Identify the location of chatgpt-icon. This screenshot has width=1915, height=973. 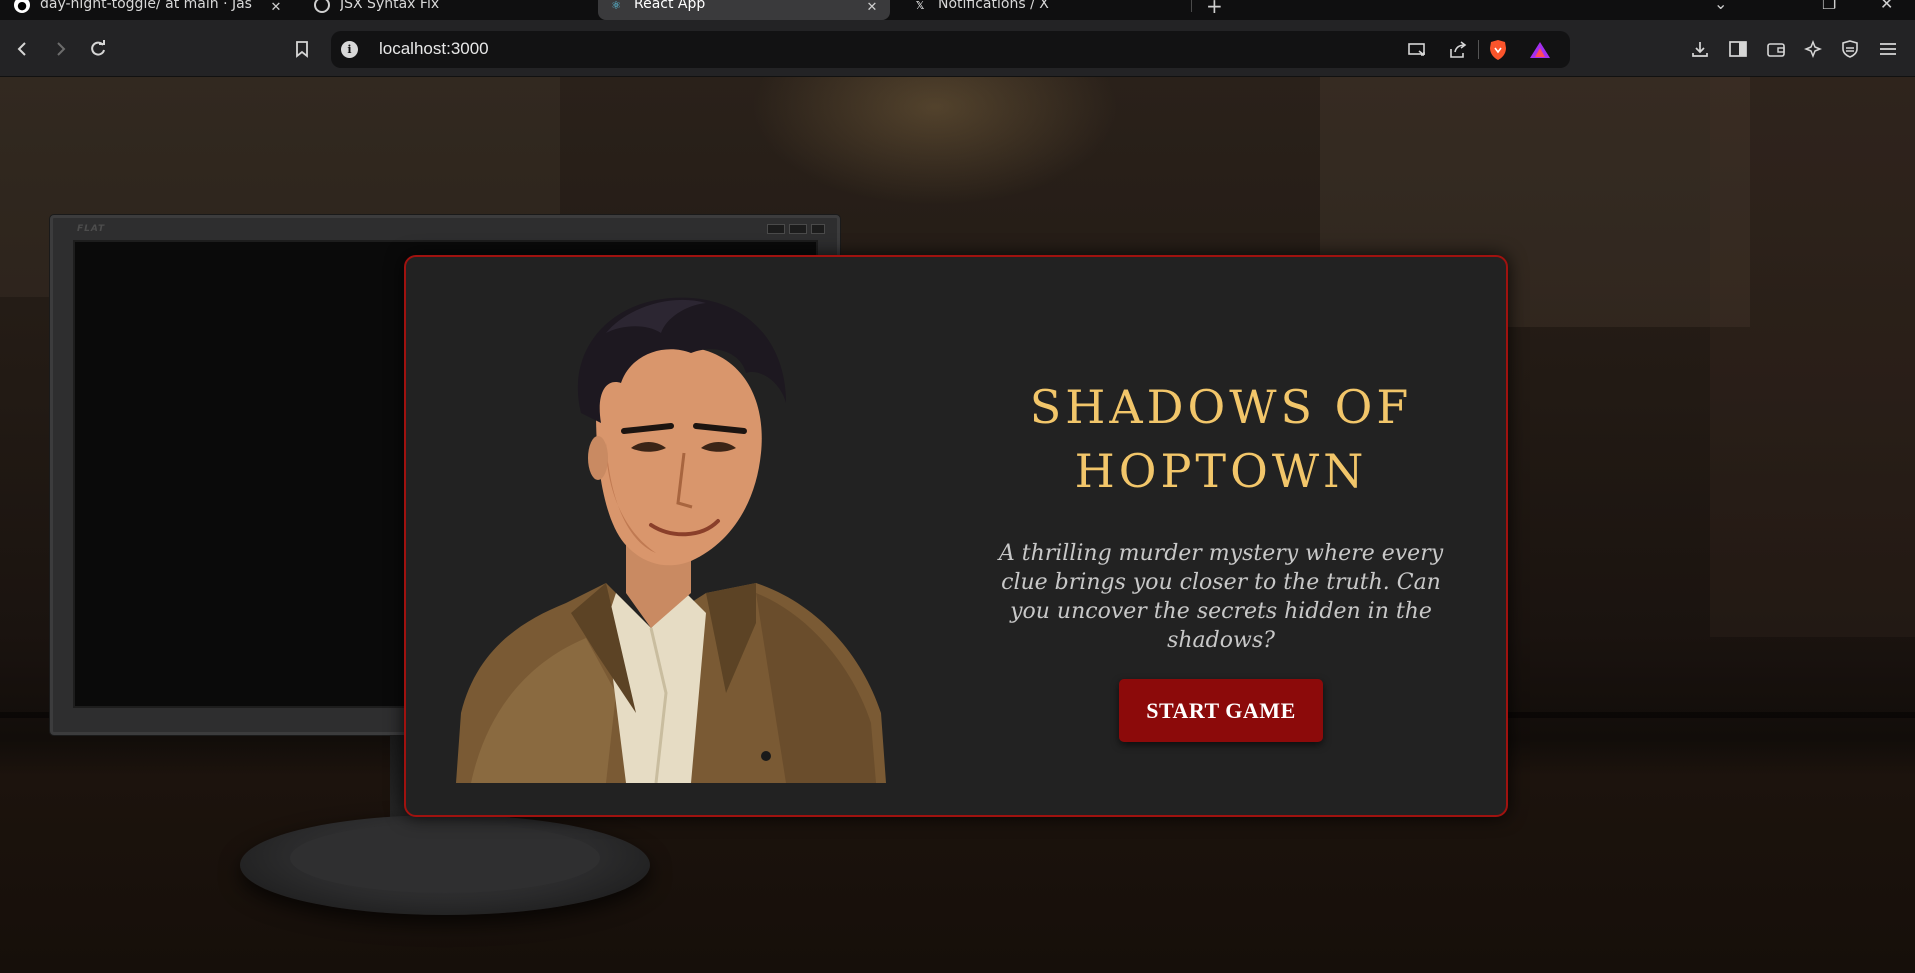
(322, 6).